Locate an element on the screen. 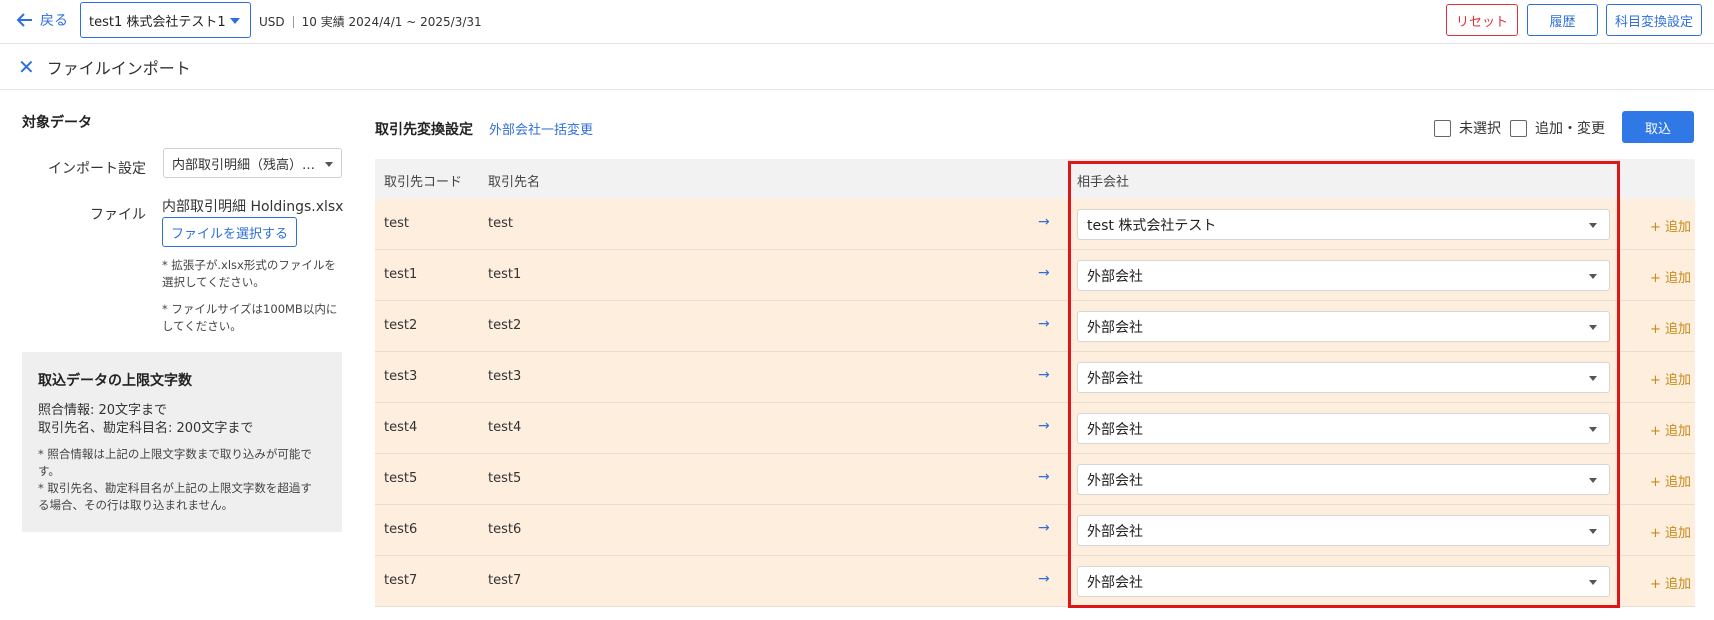 The width and height of the screenshot is (1714, 620). filesize-note: * ファイルサイズは100MB以内に してください。 is located at coordinates (254, 318).